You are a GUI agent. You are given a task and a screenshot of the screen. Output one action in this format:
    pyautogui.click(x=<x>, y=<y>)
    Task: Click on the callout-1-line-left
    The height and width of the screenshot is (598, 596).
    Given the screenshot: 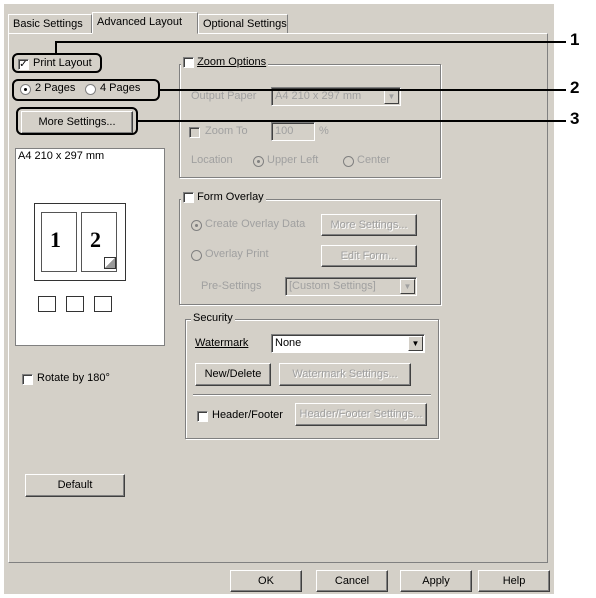 What is the action you would take?
    pyautogui.click(x=79, y=42)
    